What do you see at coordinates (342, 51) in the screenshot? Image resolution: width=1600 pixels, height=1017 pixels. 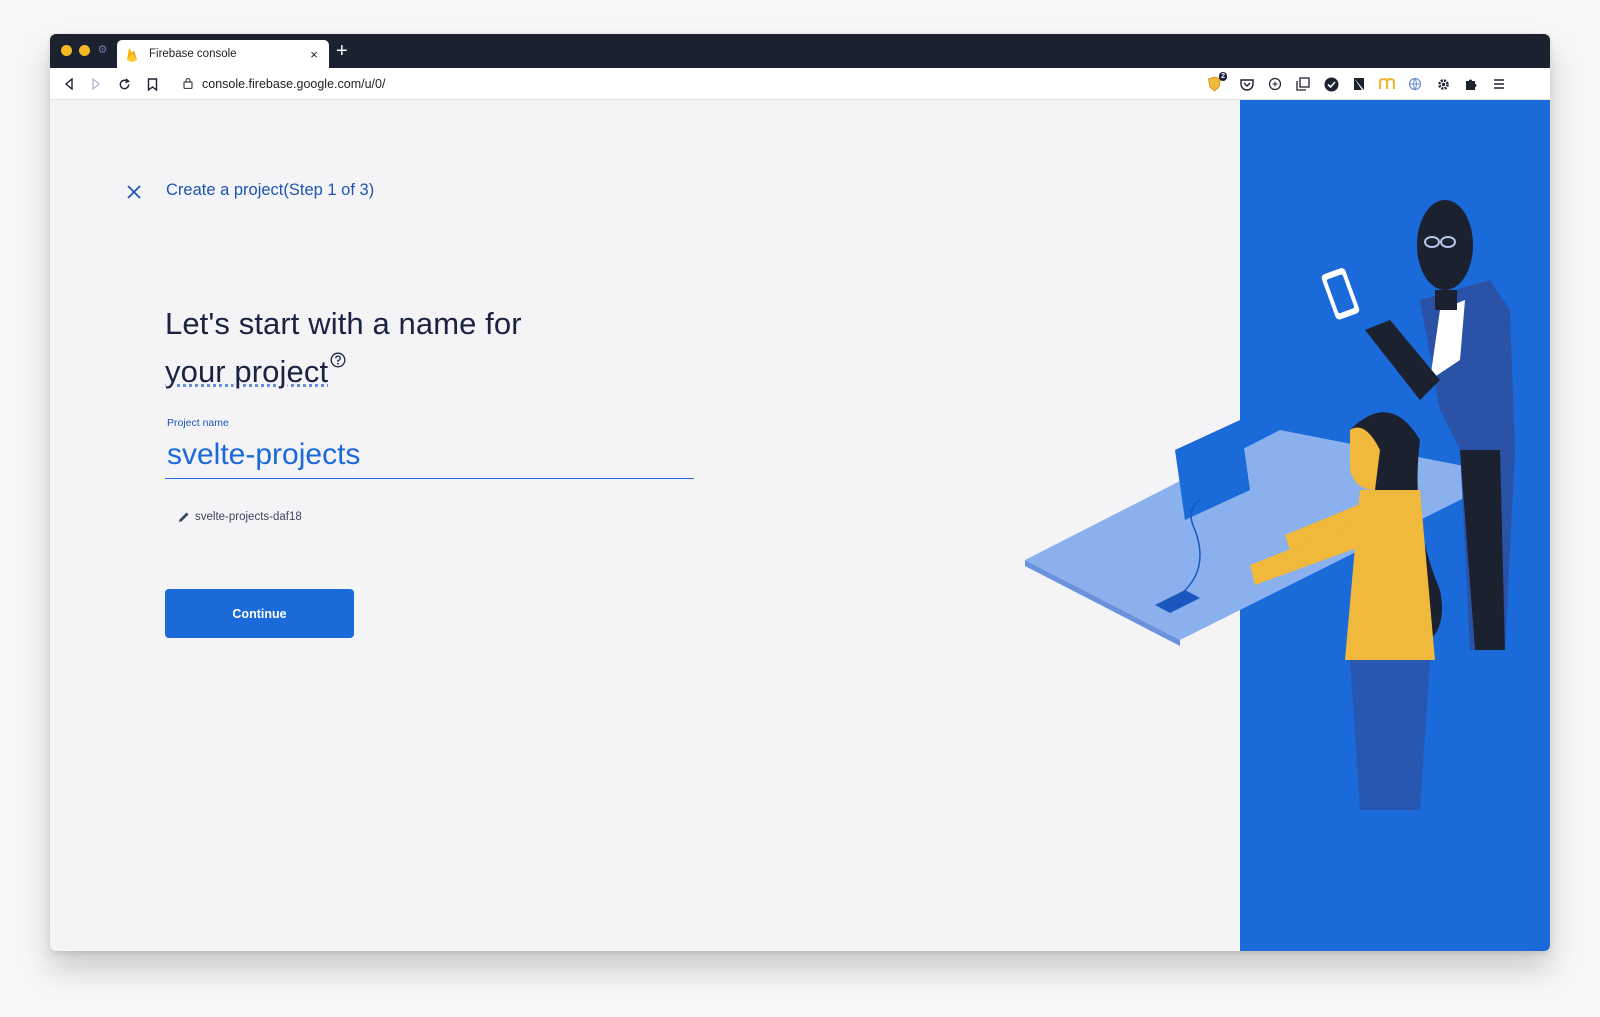 I see `new-tab-button: +` at bounding box center [342, 51].